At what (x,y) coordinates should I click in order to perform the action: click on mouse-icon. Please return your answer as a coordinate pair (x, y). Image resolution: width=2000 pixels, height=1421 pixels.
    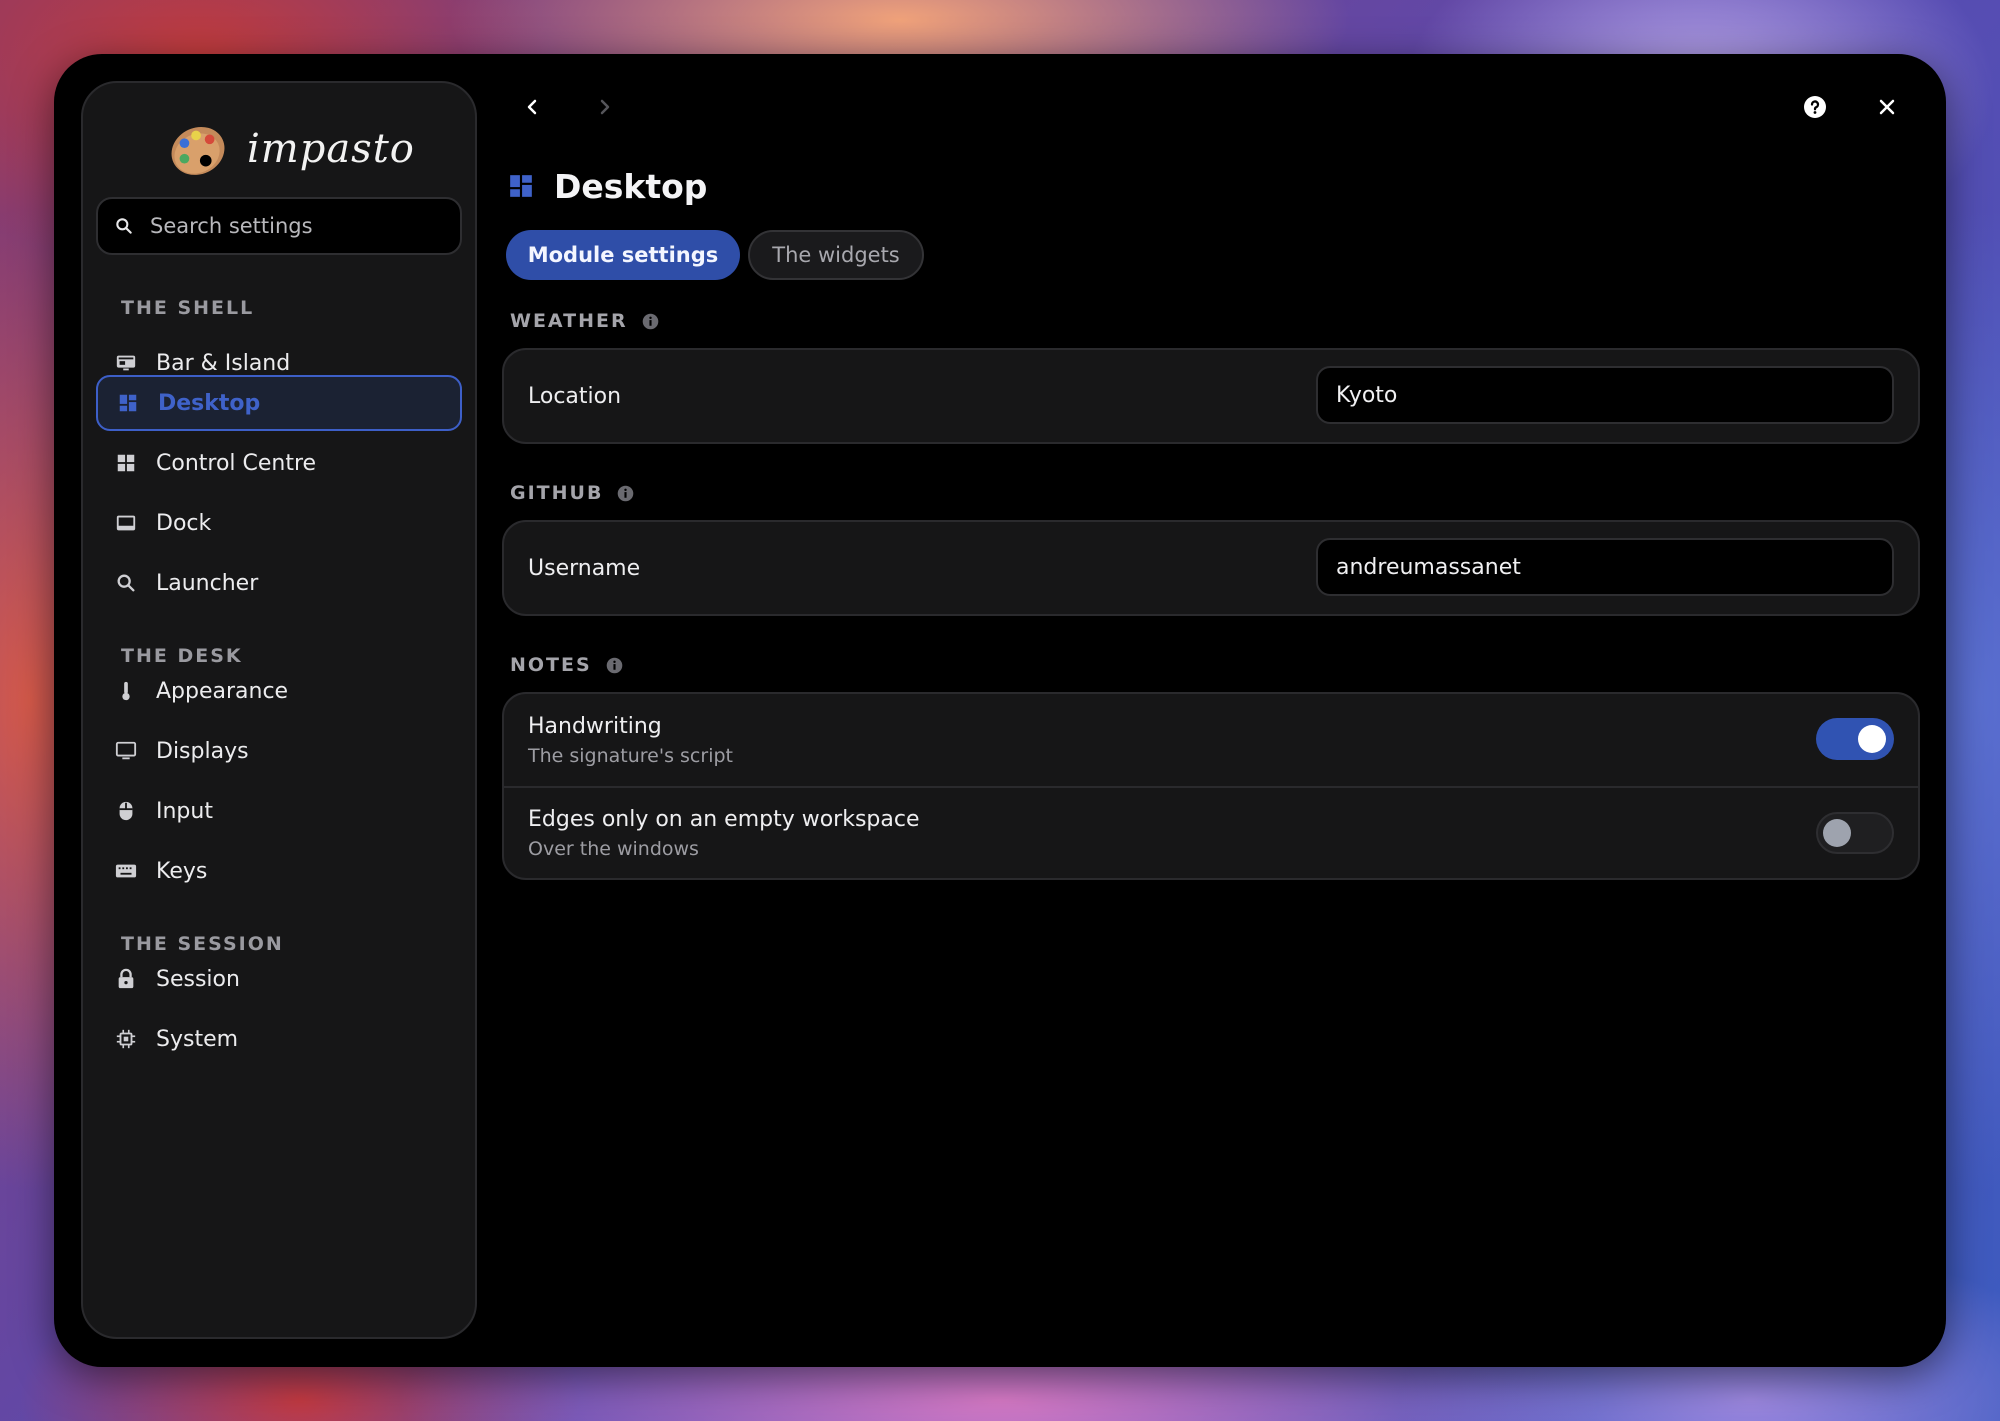
    Looking at the image, I should click on (126, 811).